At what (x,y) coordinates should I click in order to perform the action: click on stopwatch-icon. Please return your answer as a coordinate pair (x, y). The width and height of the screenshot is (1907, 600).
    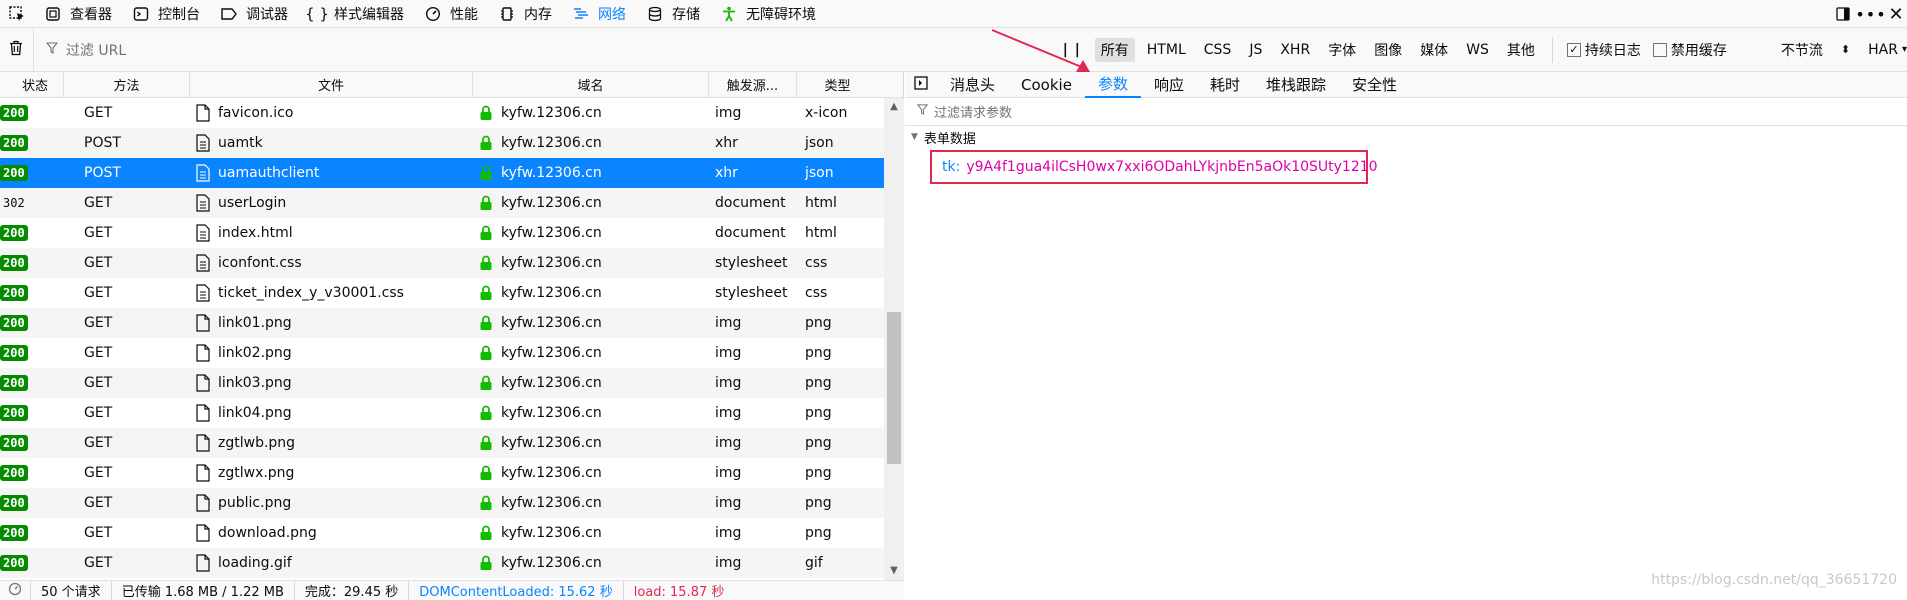
    Looking at the image, I should click on (15, 591).